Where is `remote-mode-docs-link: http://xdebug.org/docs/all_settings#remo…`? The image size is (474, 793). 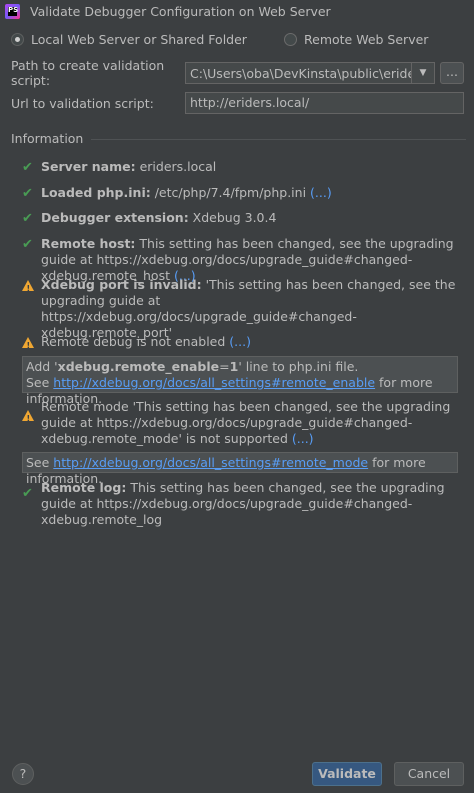
remote-mode-docs-link: http://xdebug.org/docs/all_settings#remo… is located at coordinates (210, 462).